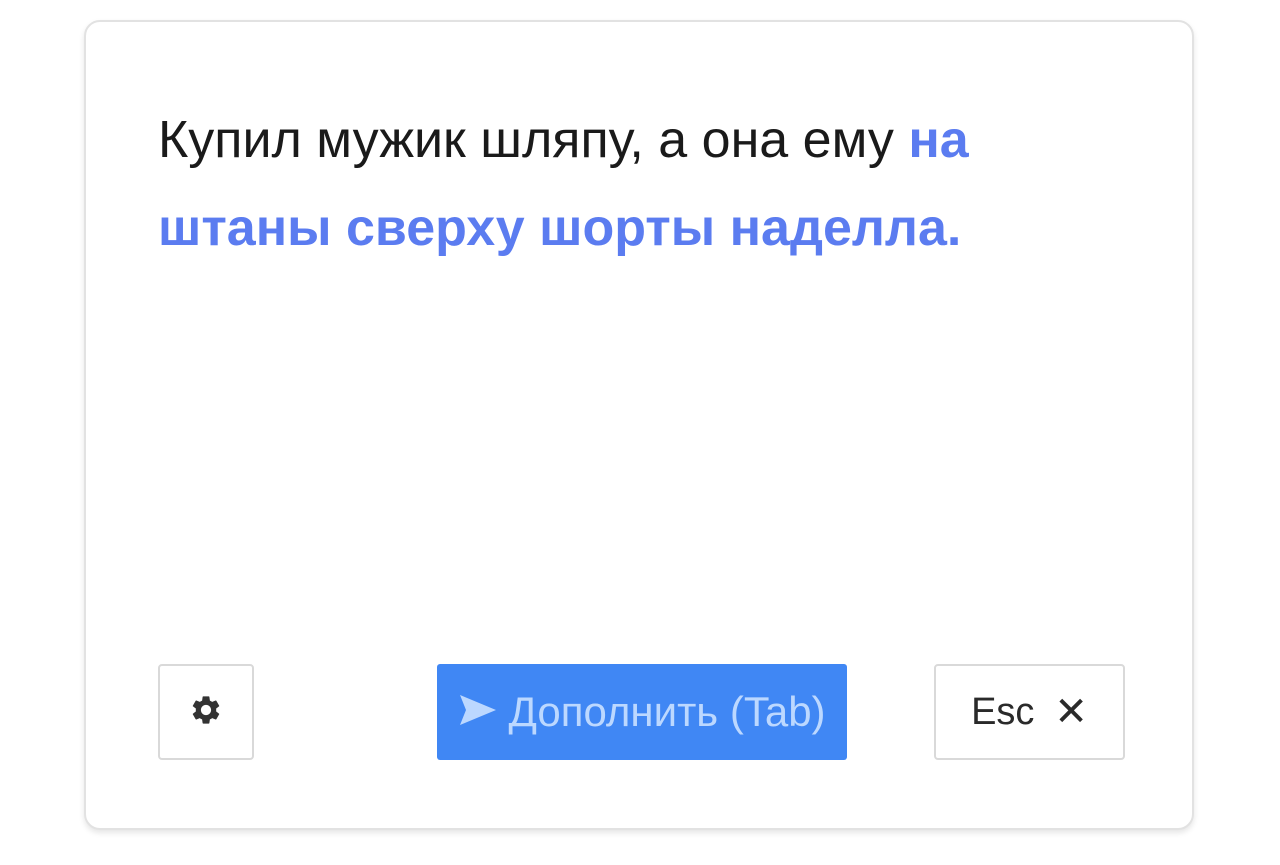  Describe the element at coordinates (478, 712) in the screenshot. I see `send-arrow-icon` at that location.